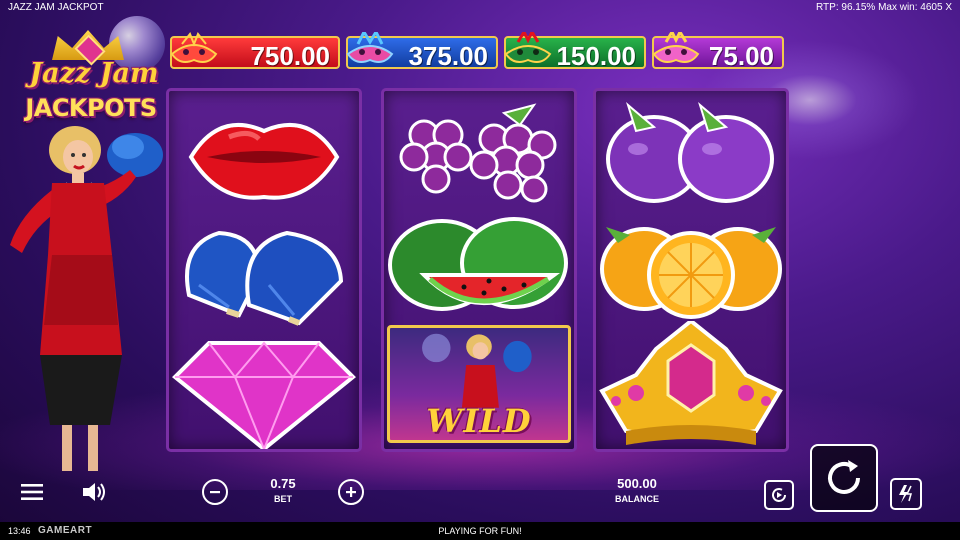 This screenshot has height=540, width=960. I want to click on turbo-button, so click(906, 494).